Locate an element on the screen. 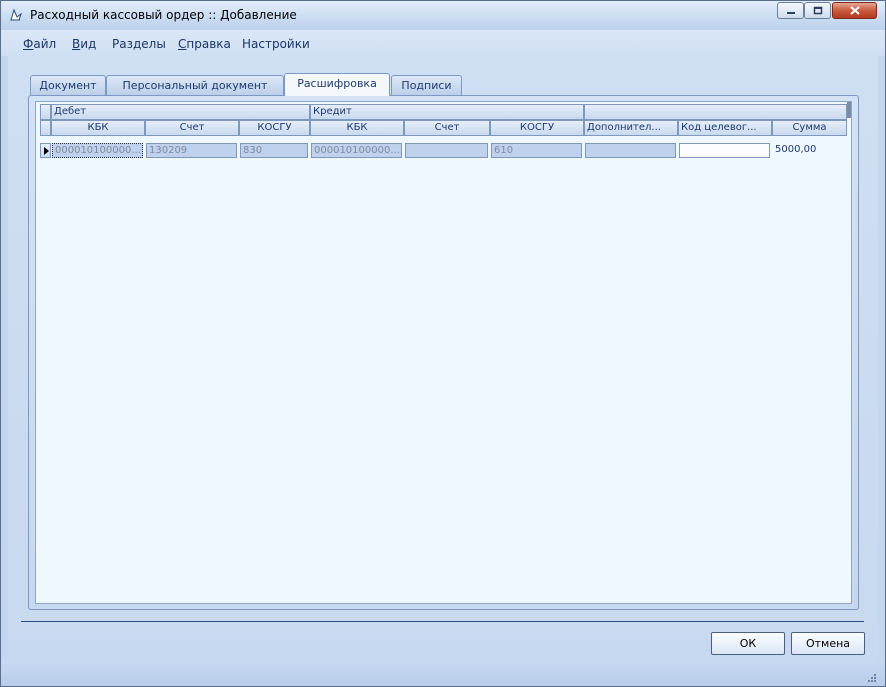 Image resolution: width=886 pixels, height=687 pixels. tab-document: Документ is located at coordinates (68, 85).